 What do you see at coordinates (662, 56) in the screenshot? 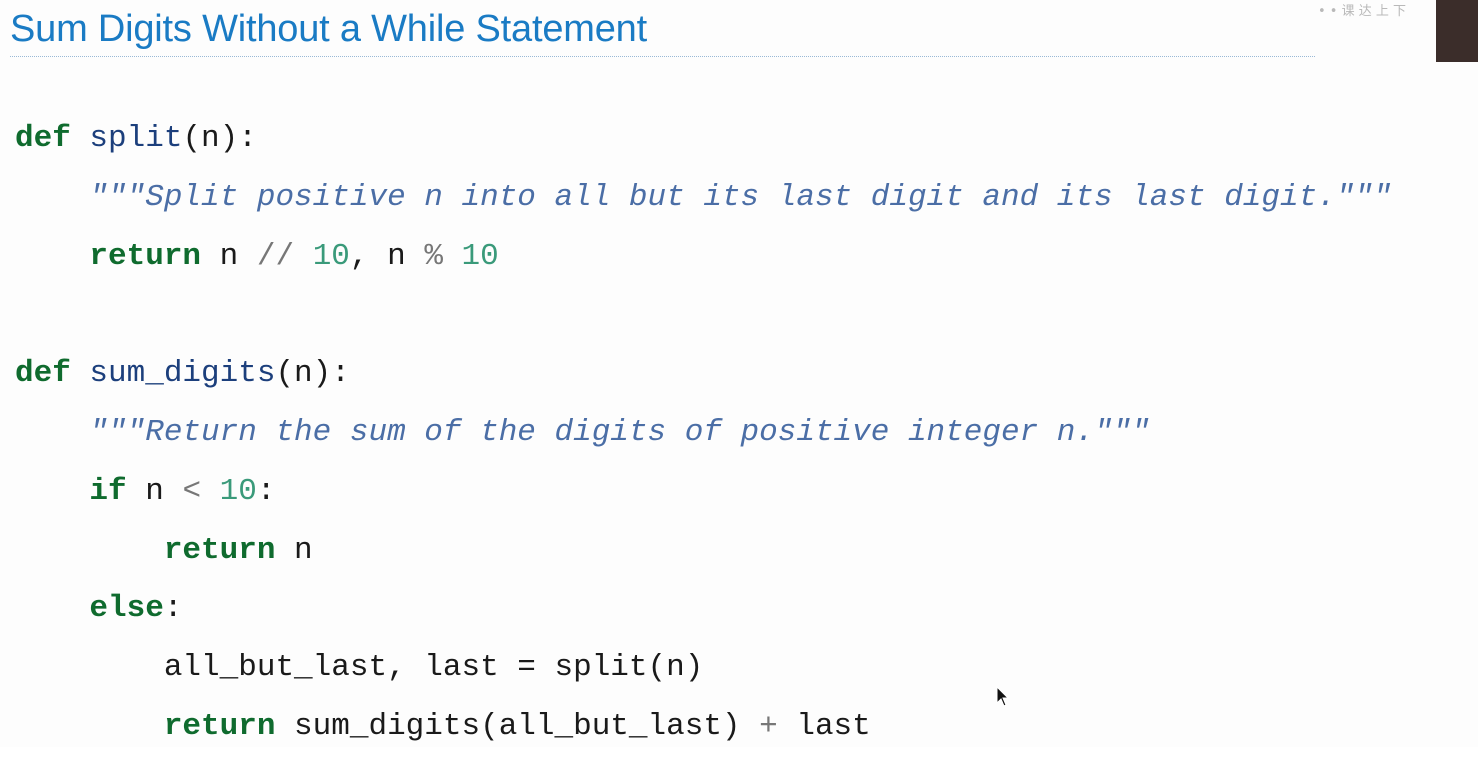
I see `title-divider` at bounding box center [662, 56].